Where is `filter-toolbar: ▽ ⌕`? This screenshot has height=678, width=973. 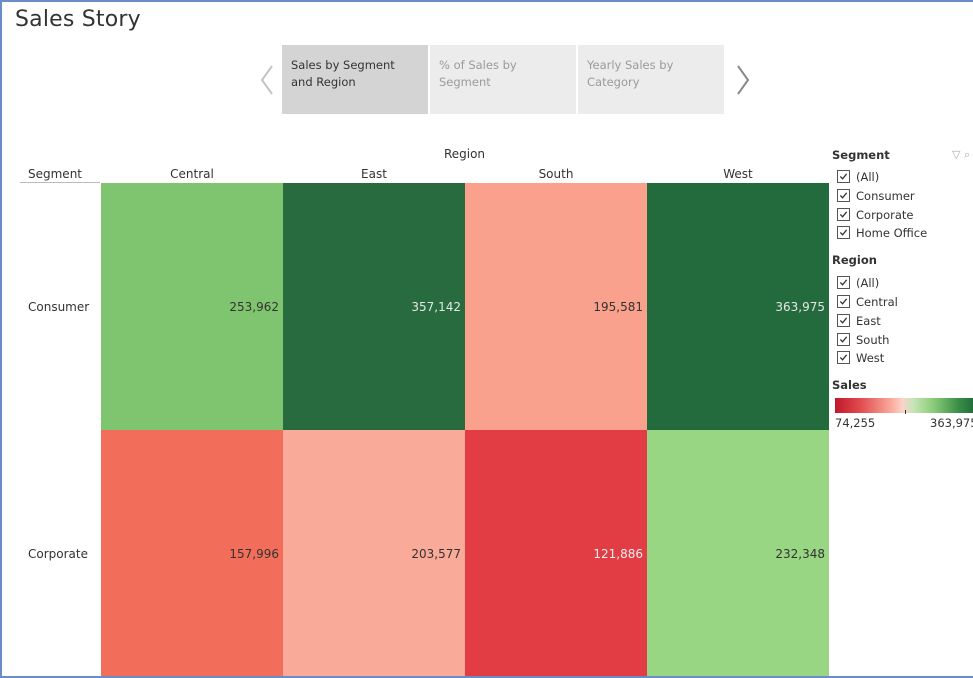 filter-toolbar: ▽ ⌕ is located at coordinates (961, 155).